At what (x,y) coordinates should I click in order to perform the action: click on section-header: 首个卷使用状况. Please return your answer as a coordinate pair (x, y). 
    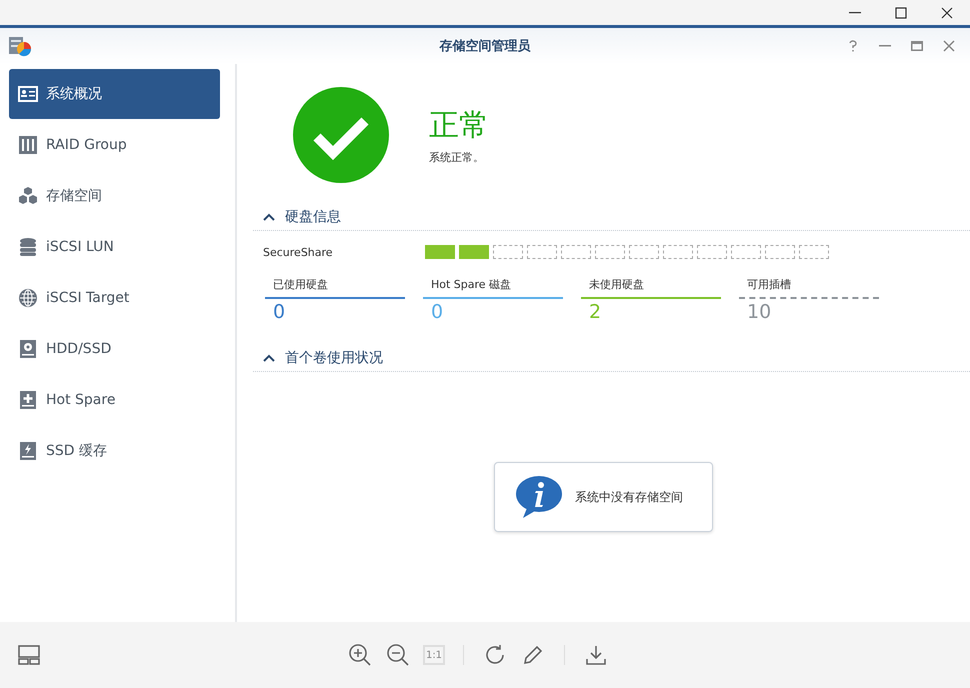
    Looking at the image, I should click on (611, 360).